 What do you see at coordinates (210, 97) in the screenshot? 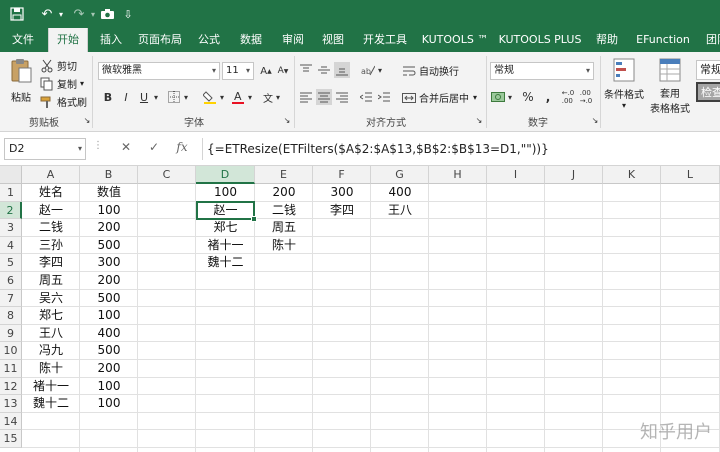
I see `fill-color-icon` at bounding box center [210, 97].